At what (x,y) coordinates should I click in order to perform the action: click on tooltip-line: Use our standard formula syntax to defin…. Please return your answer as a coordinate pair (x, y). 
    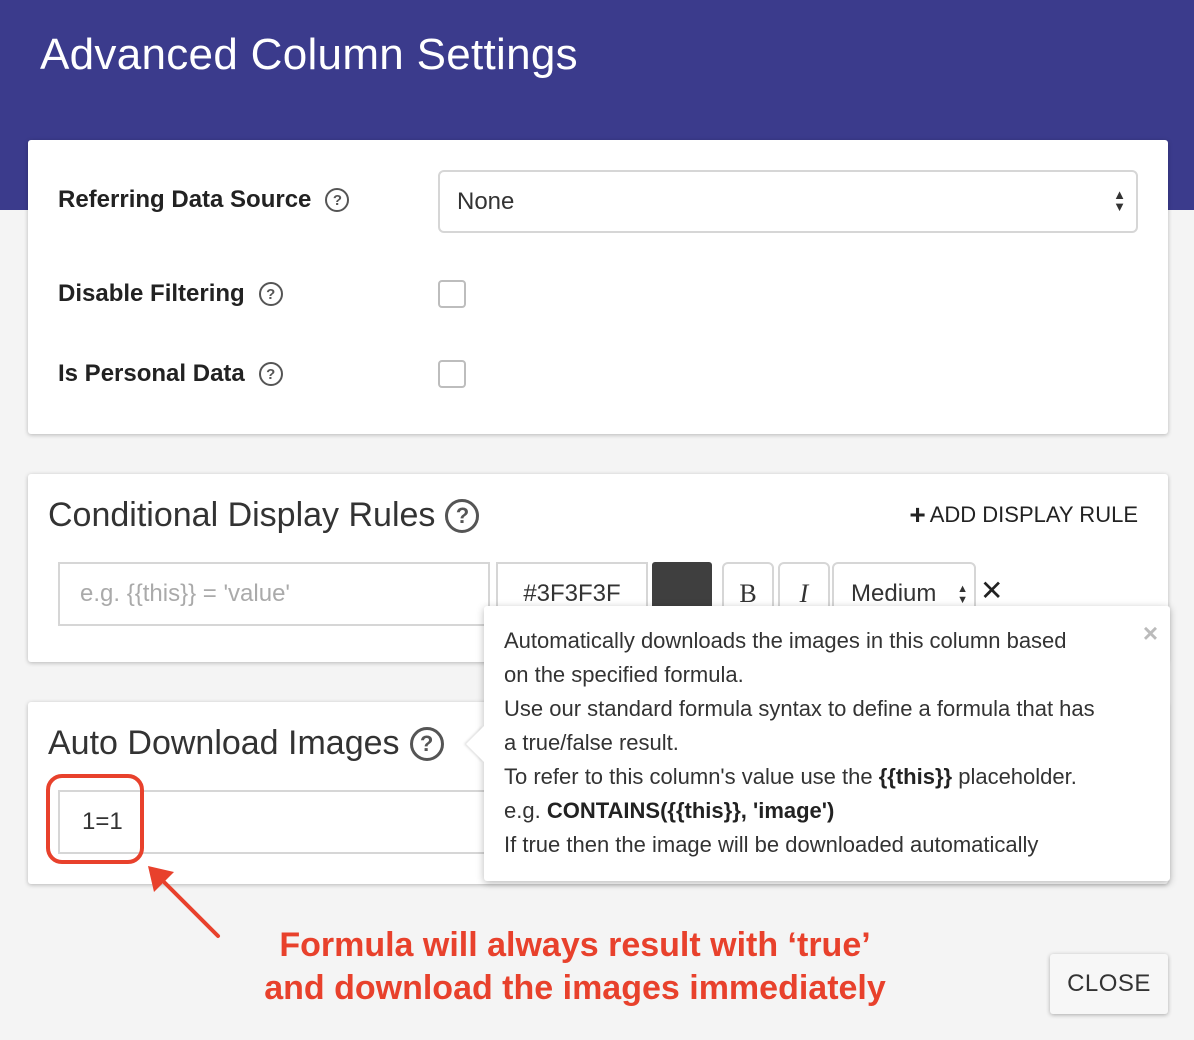
    Looking at the image, I should click on (799, 708).